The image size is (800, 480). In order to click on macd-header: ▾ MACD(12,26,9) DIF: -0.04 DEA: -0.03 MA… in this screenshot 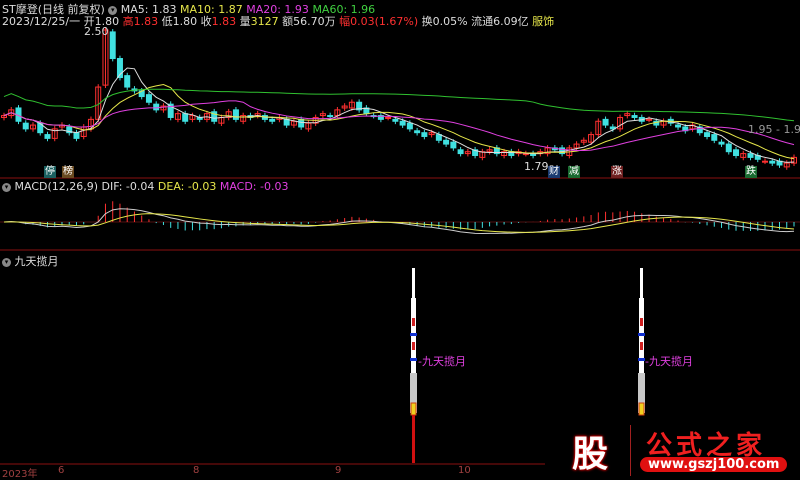, I will do `click(145, 186)`.